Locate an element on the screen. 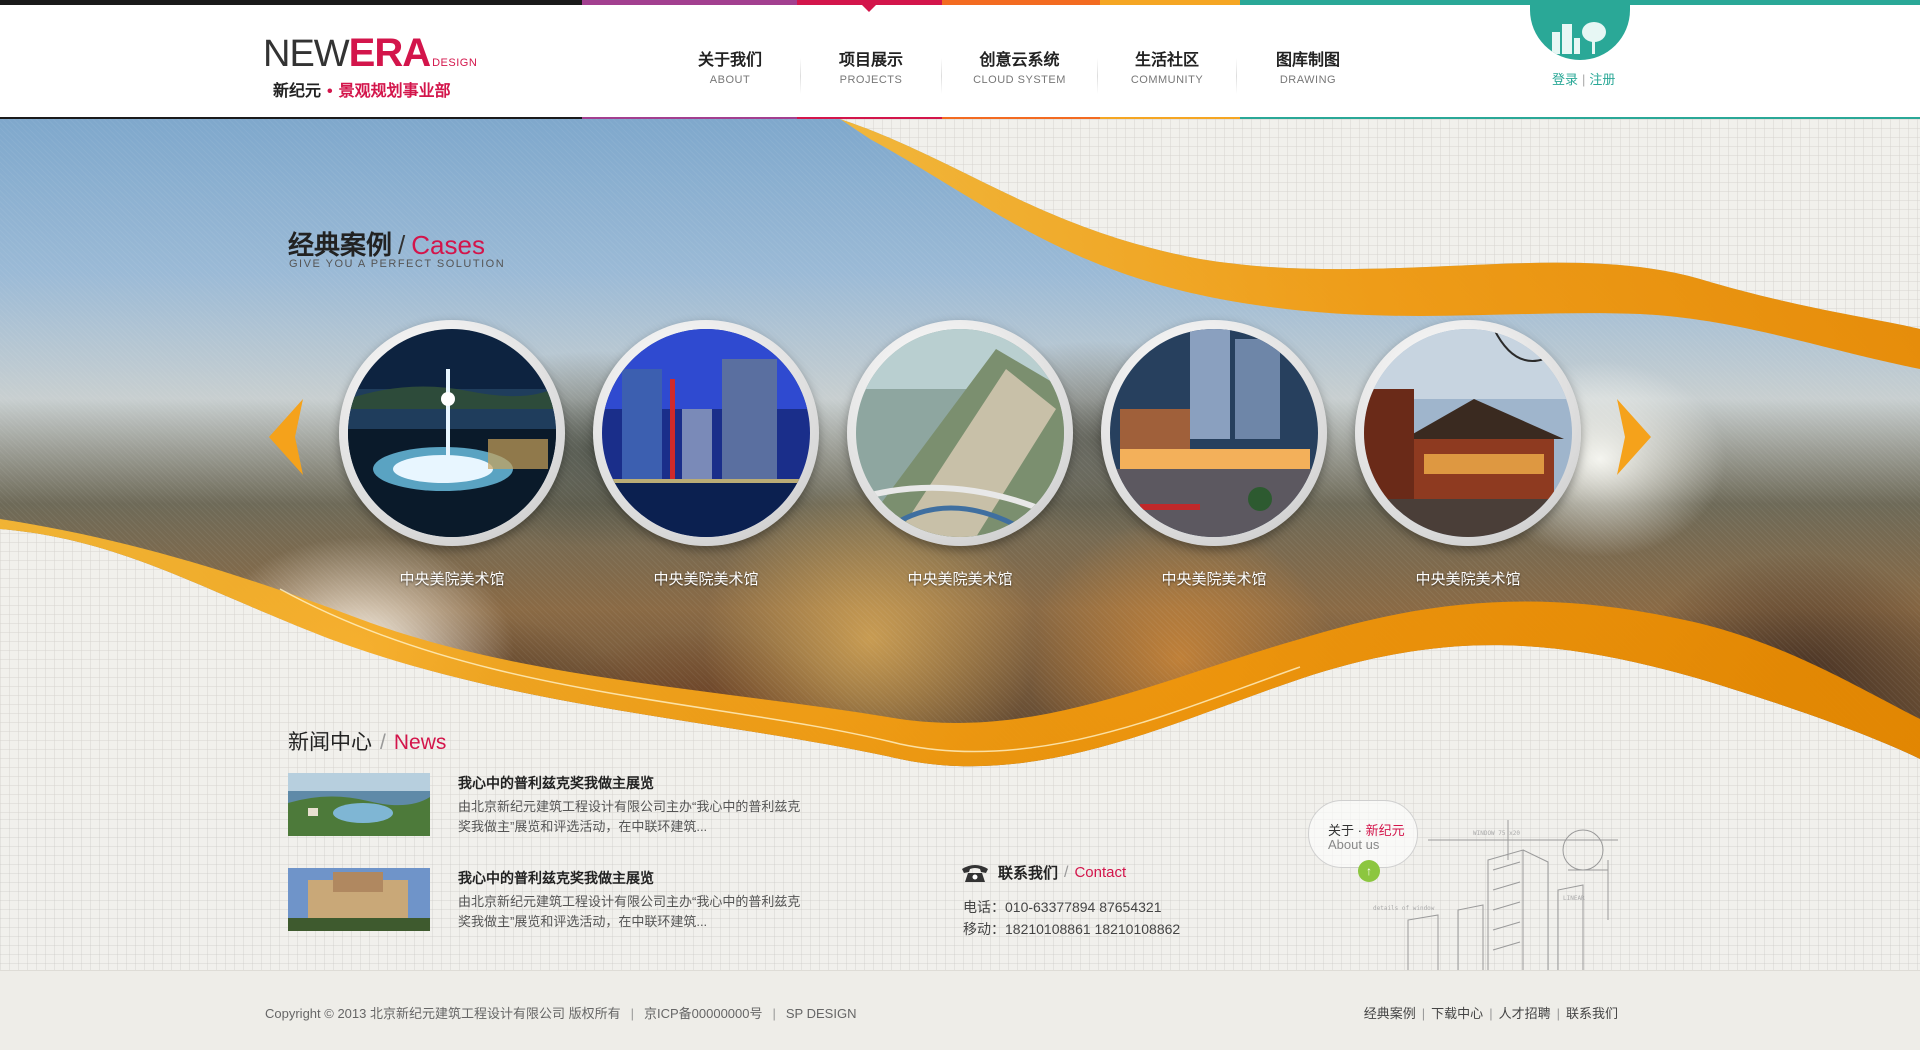 The image size is (1920, 1050). logo-wordmark: NEWERA DESIGN is located at coordinates (370, 57).